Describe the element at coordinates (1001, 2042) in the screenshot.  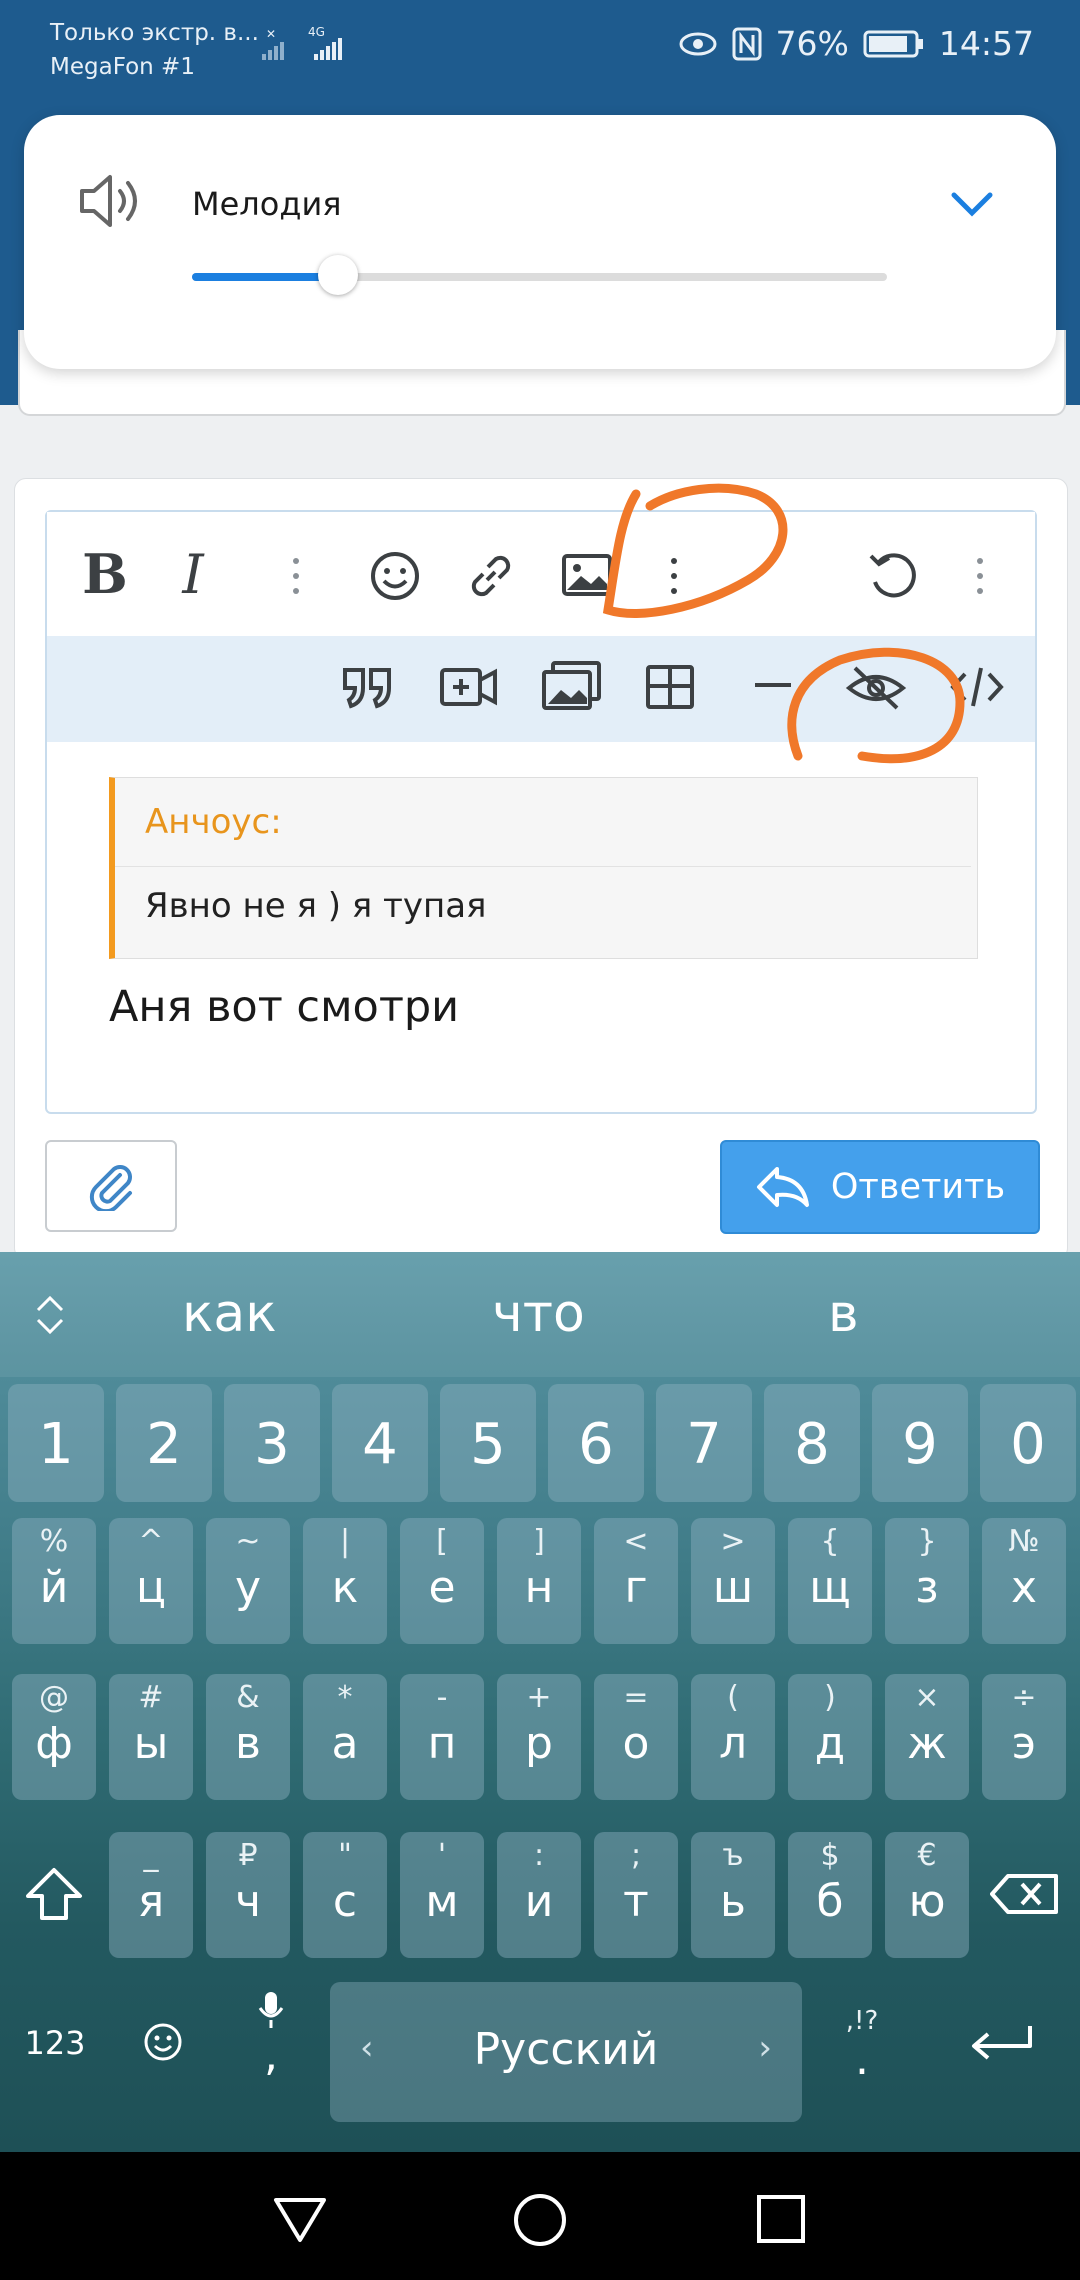
I see `enter-key` at that location.